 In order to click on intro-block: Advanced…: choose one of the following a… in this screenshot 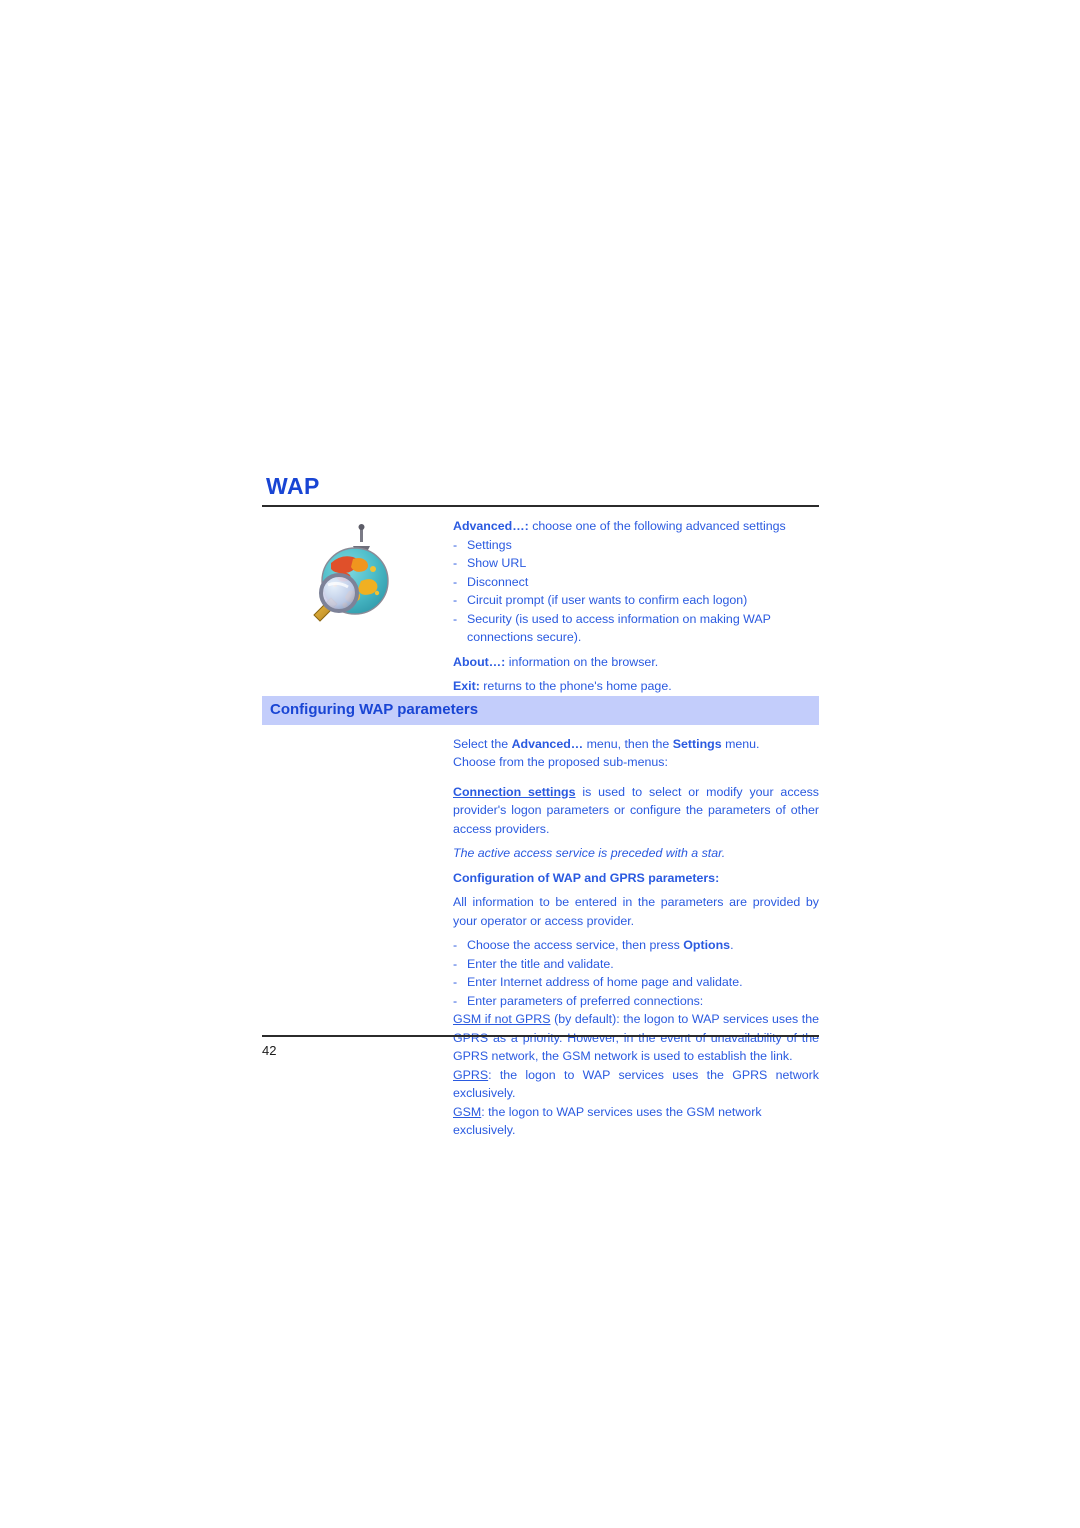, I will do `click(540, 601)`.